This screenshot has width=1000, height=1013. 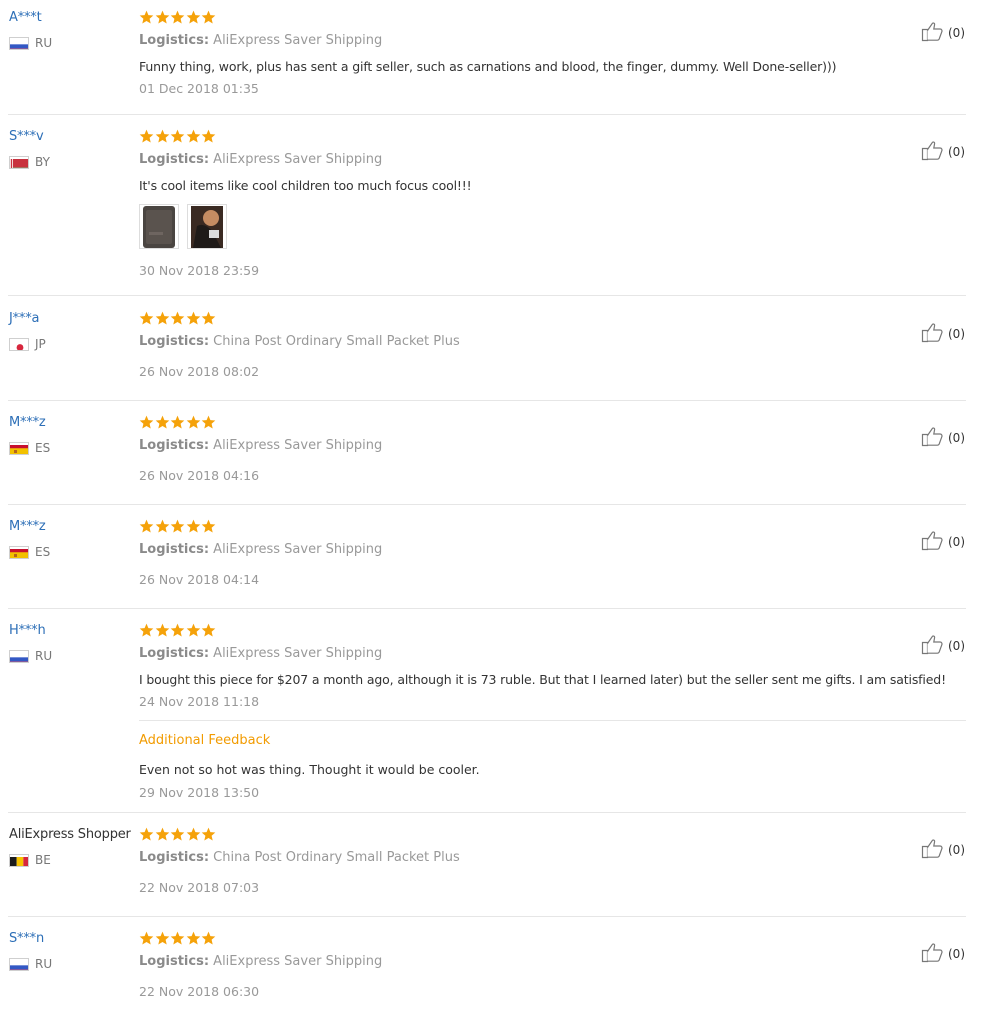 What do you see at coordinates (205, 740) in the screenshot?
I see `additional-feedback-title: Additional Feedback` at bounding box center [205, 740].